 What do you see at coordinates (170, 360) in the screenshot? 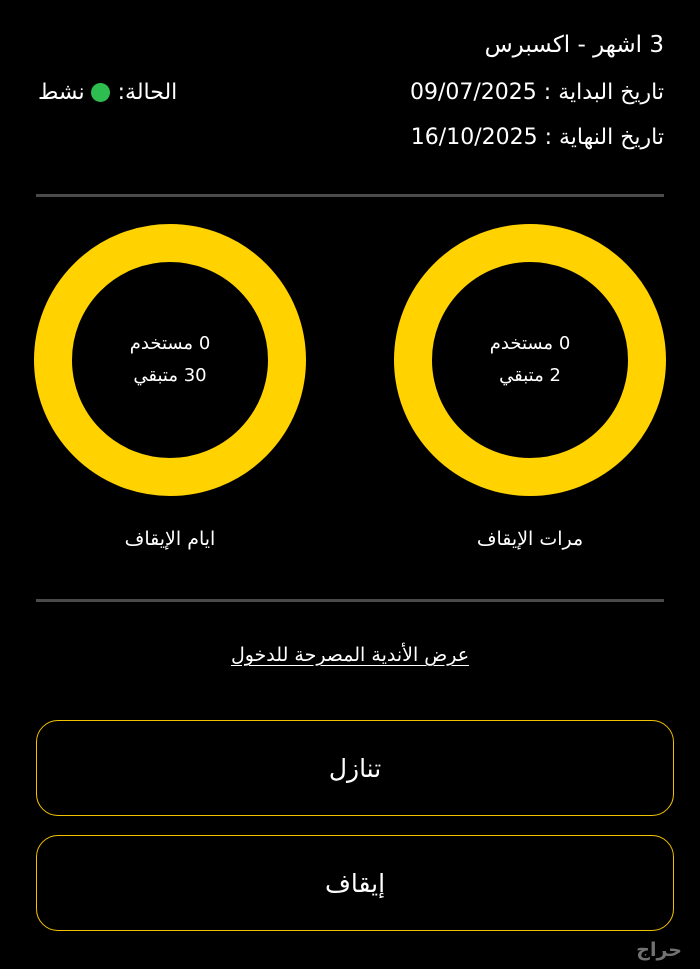
I see `freeze-days-ring: 0 مستخدم 30 متبقي` at bounding box center [170, 360].